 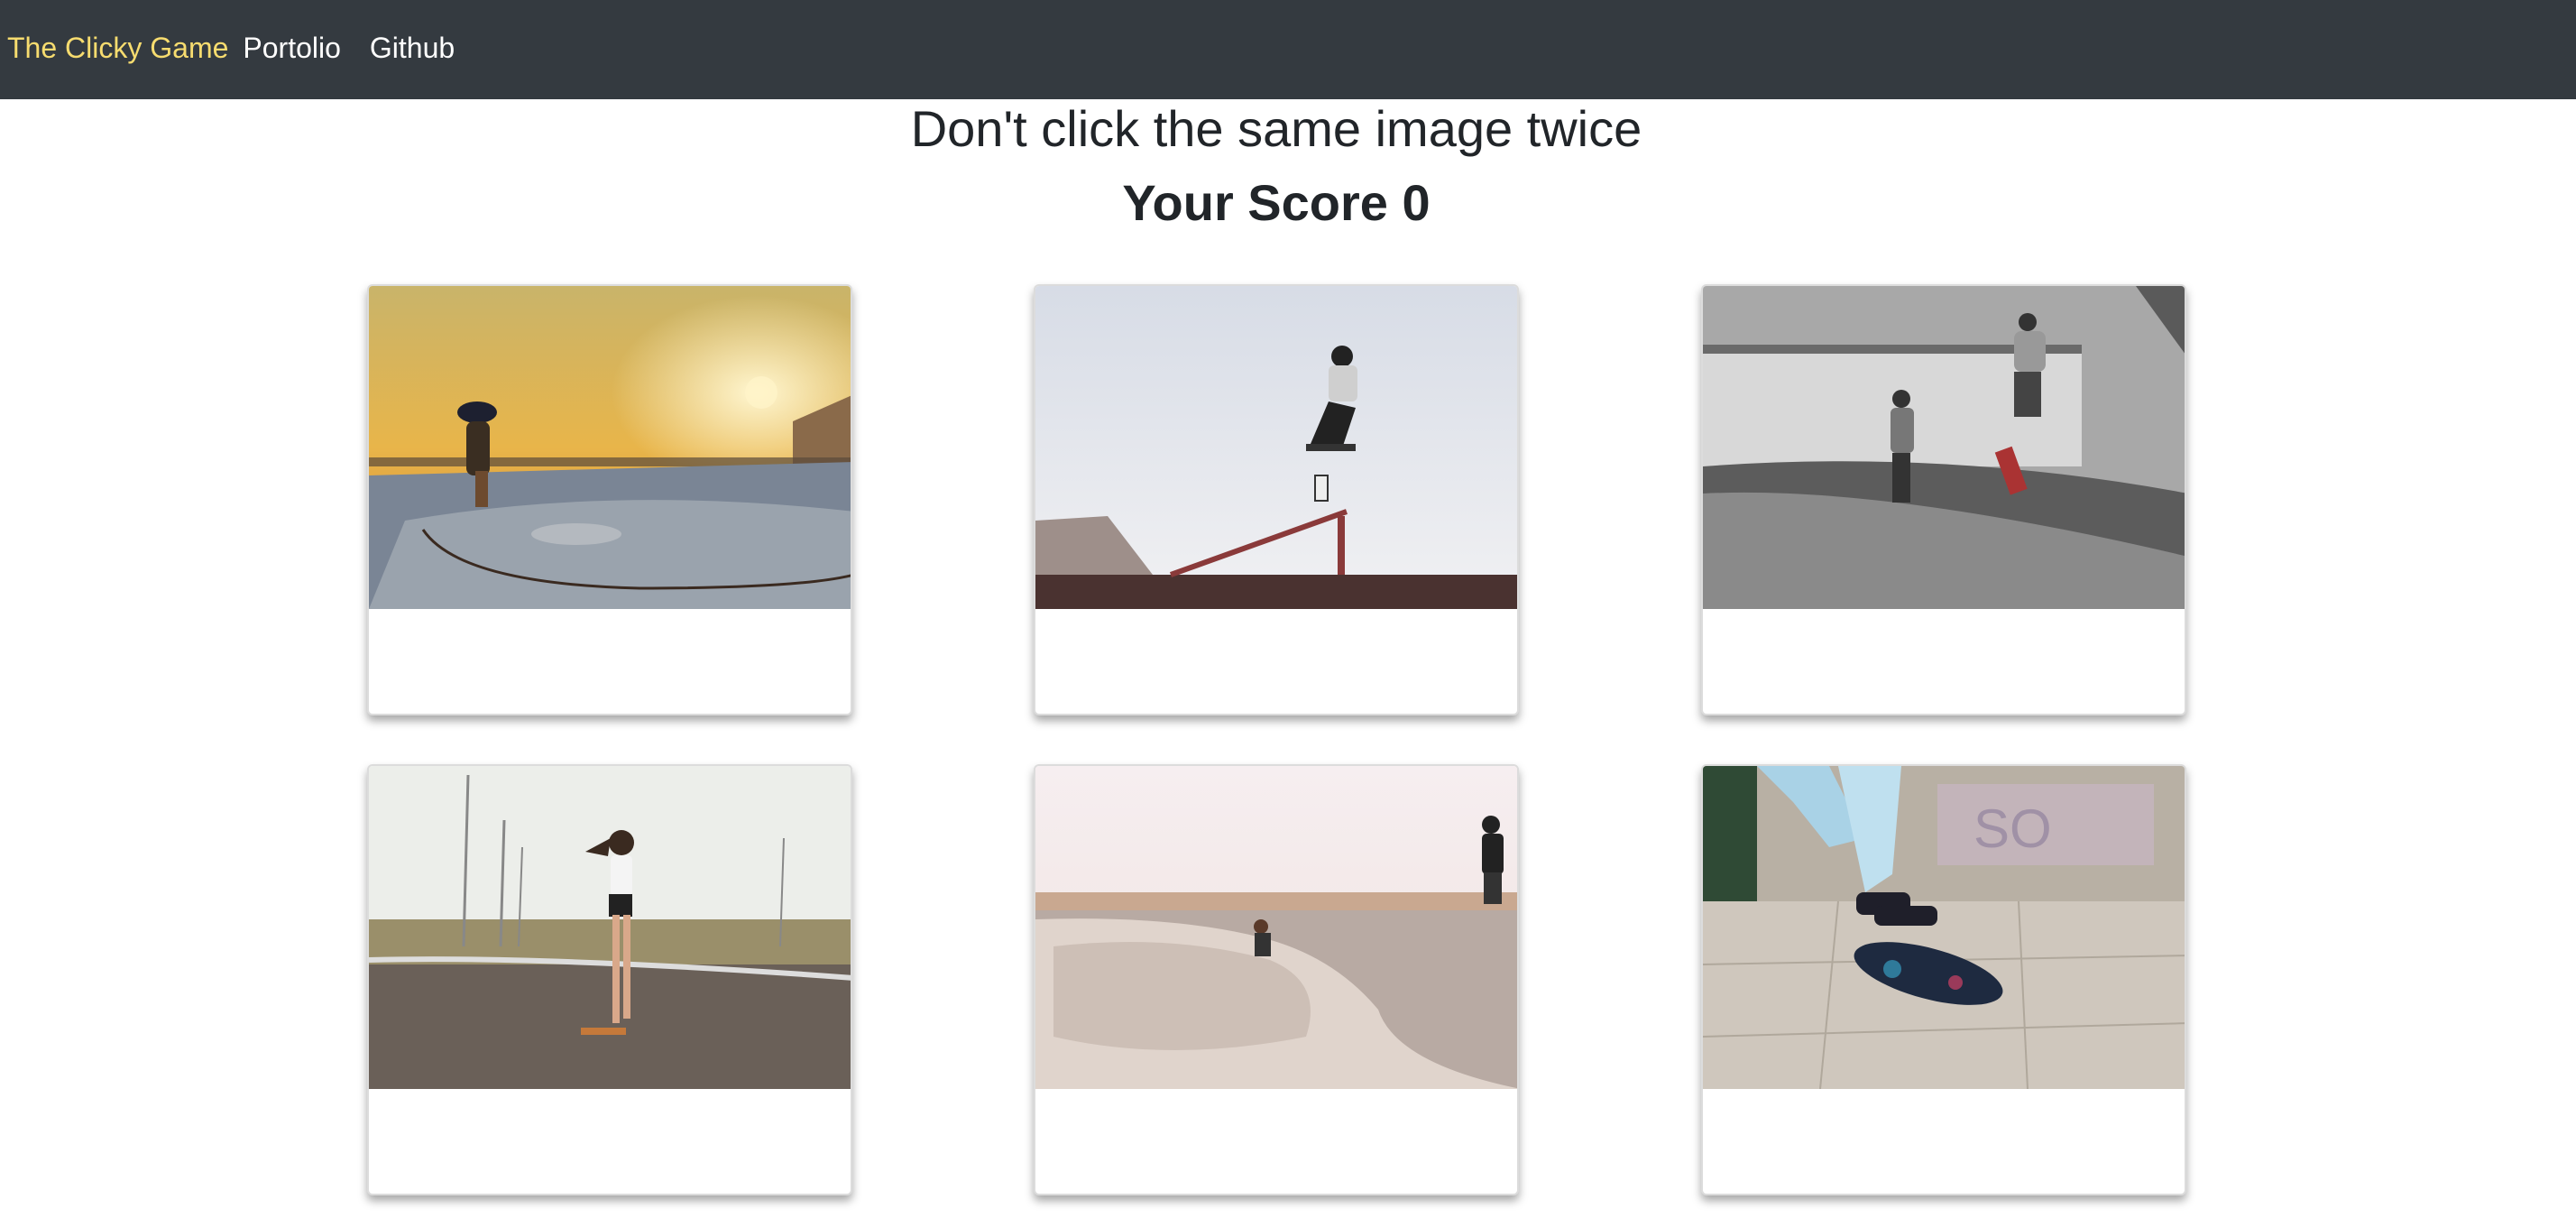 I want to click on skateboarder-rail-jump-image, so click(x=1276, y=448).